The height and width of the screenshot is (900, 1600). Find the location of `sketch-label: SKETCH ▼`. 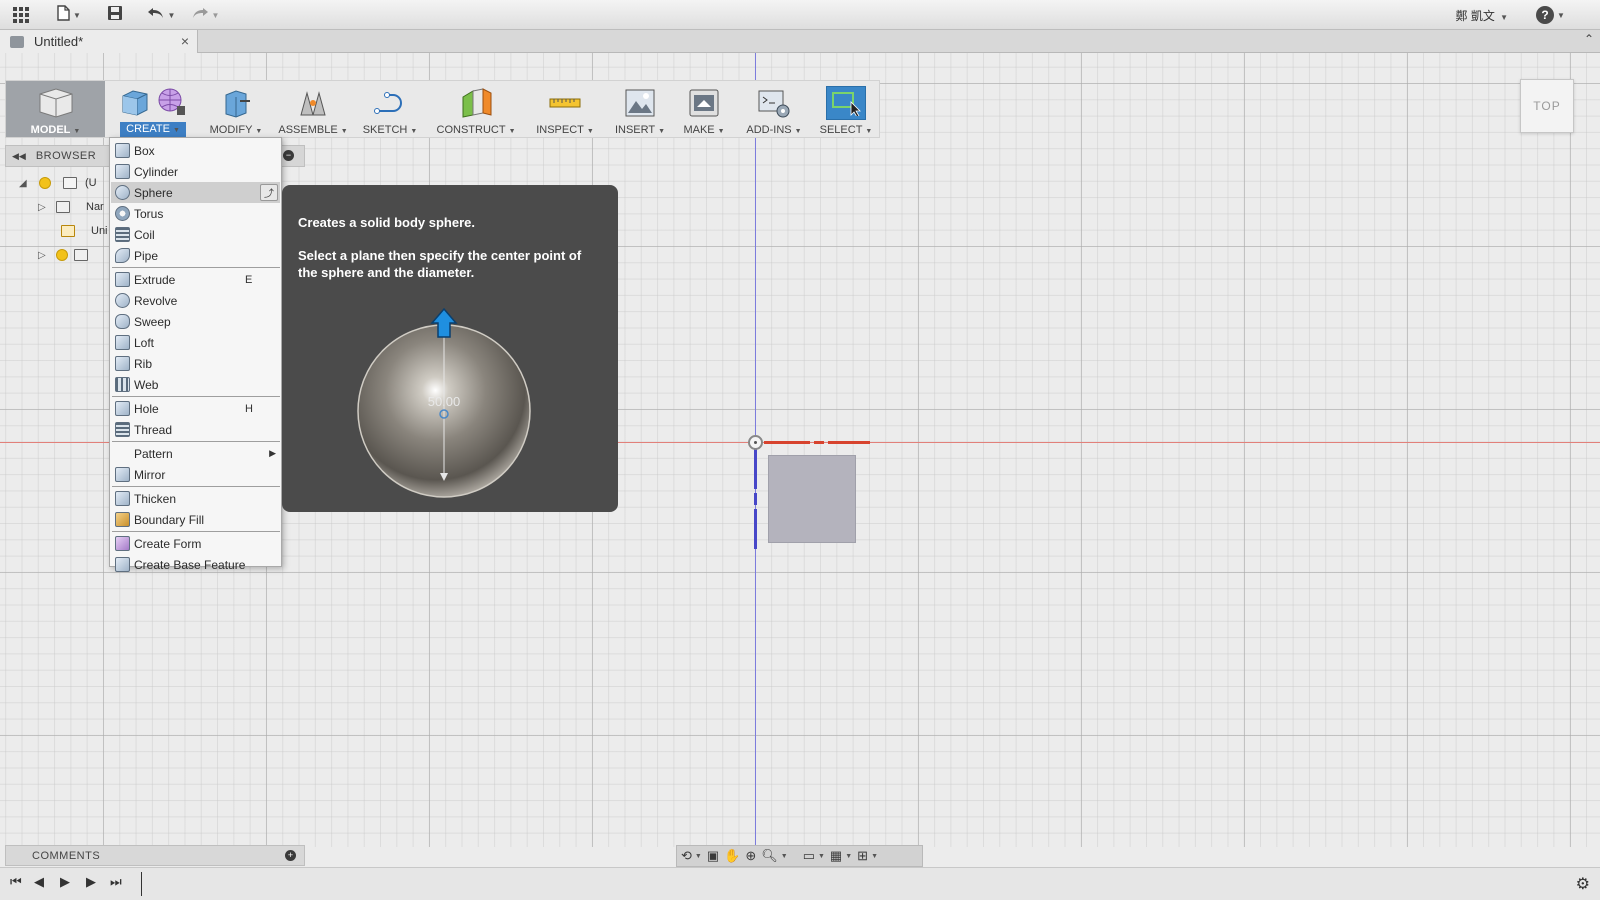

sketch-label: SKETCH ▼ is located at coordinates (390, 130).